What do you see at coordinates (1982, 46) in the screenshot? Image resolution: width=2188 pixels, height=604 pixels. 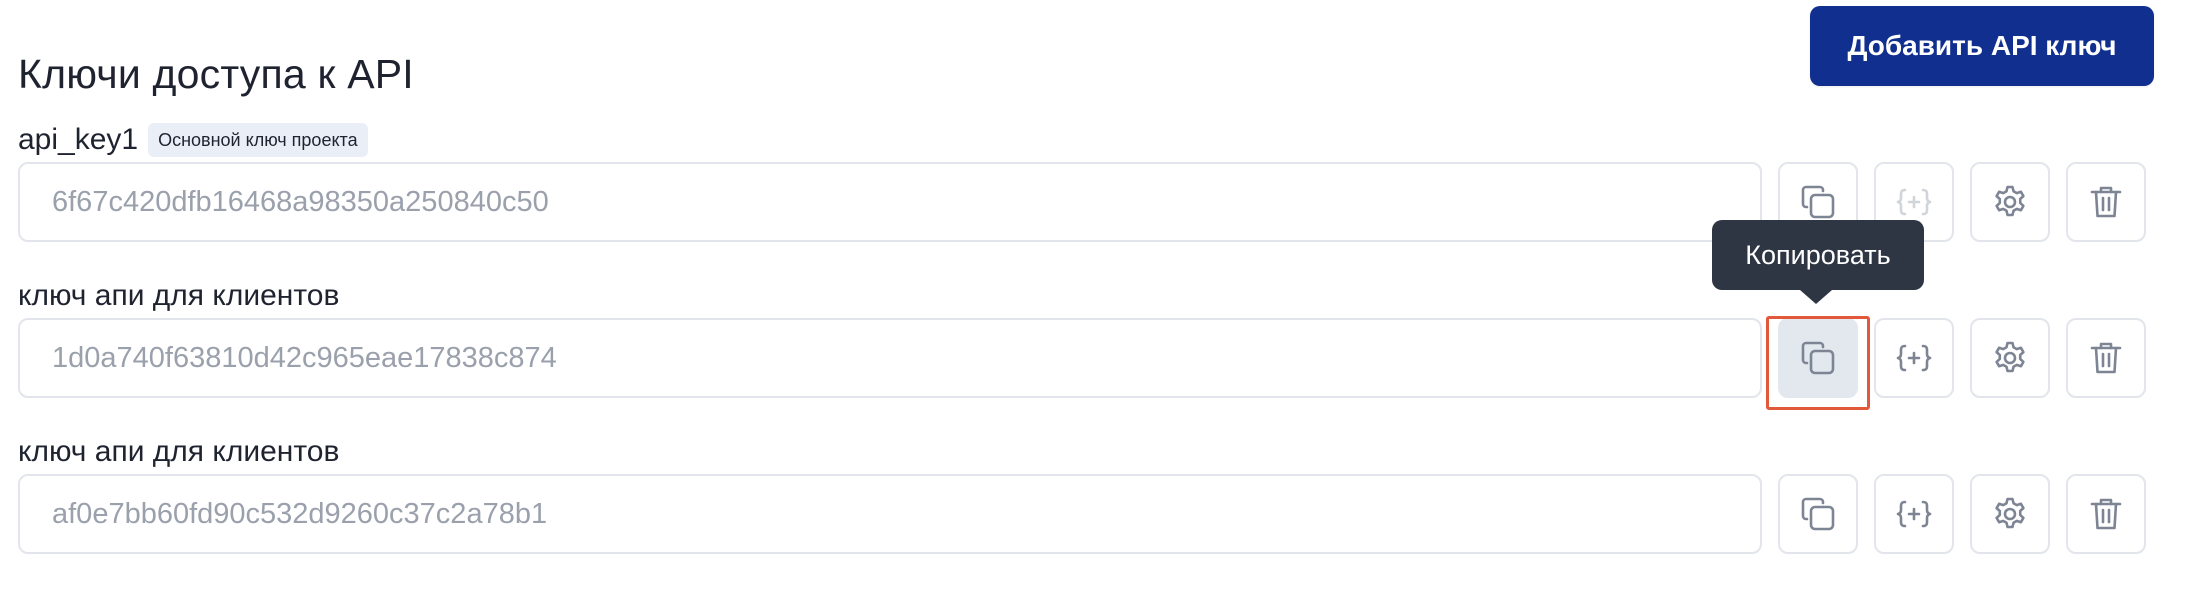 I see `add-api-key-button: Добавить API ключ` at bounding box center [1982, 46].